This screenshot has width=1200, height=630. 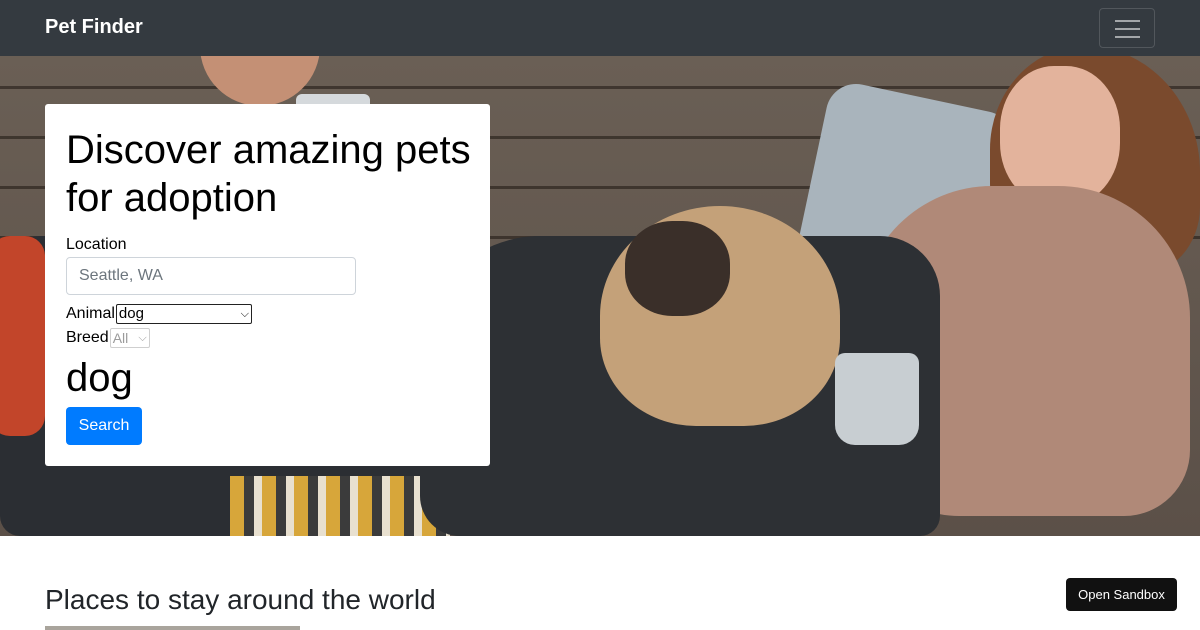 I want to click on location-label: Location, so click(x=96, y=244).